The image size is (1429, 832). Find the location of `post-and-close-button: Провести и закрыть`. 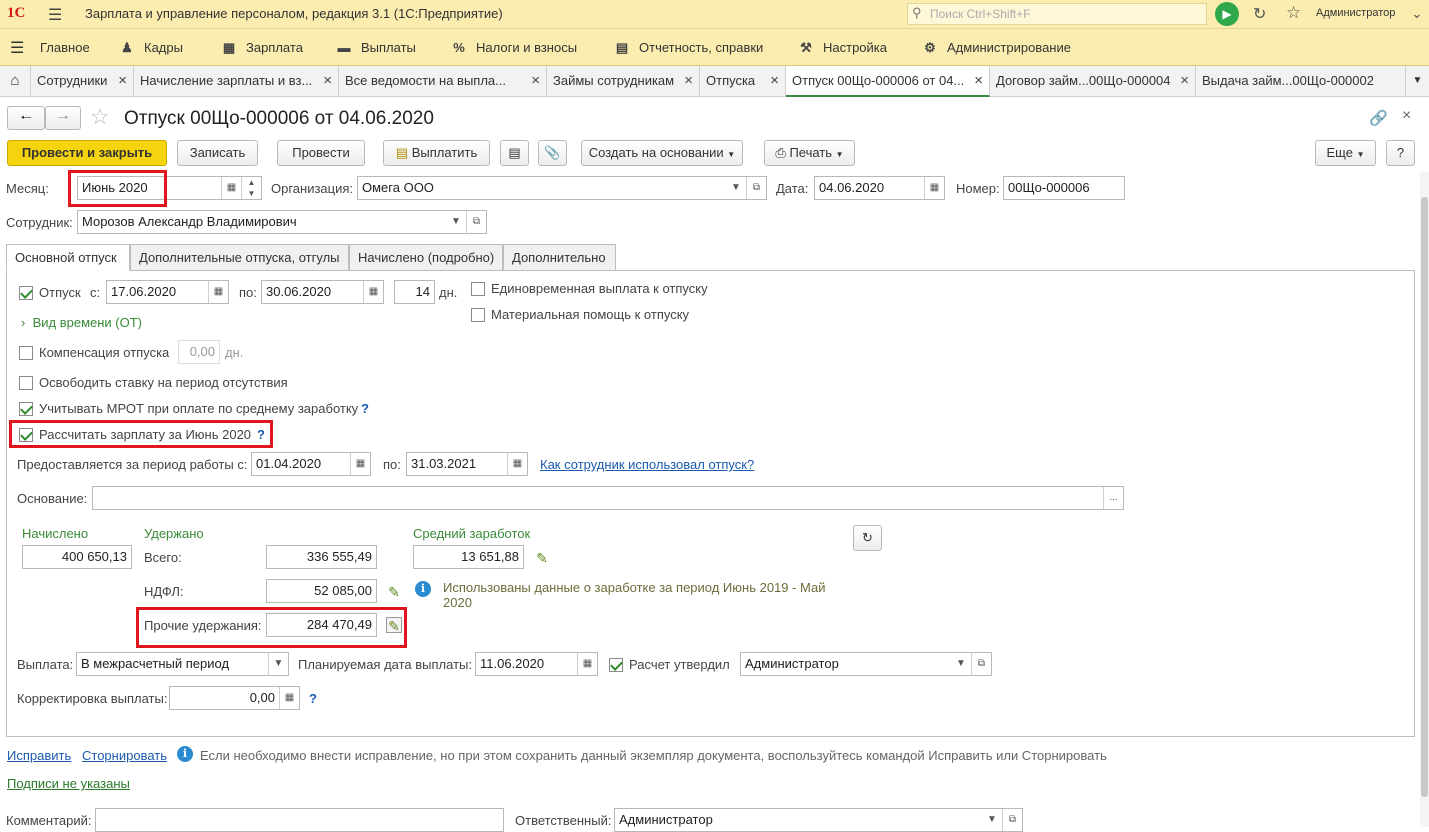

post-and-close-button: Провести и закрыть is located at coordinates (87, 153).